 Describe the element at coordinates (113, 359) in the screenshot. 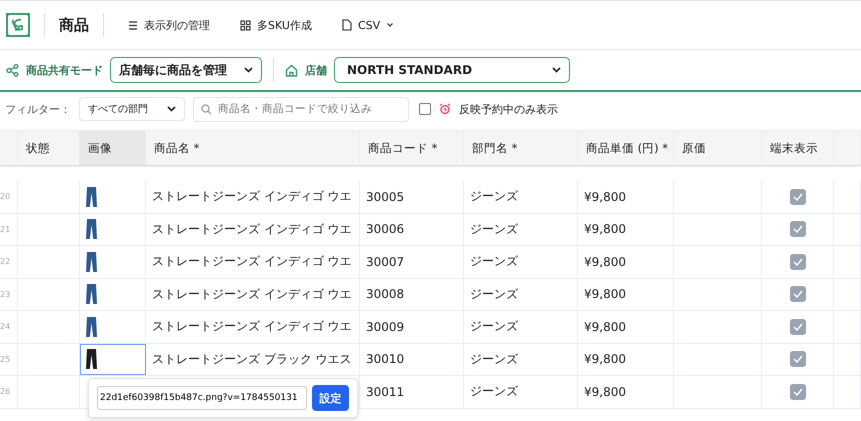

I see `image-cell` at that location.